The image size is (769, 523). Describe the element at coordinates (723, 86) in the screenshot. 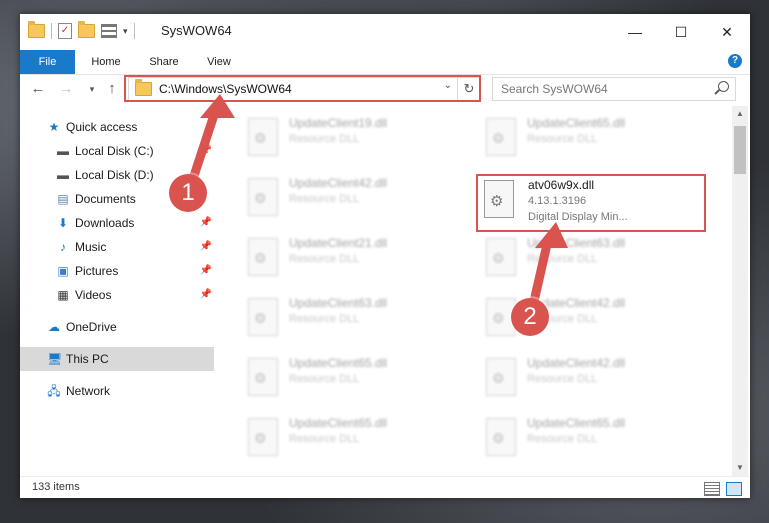

I see `search-icon` at that location.